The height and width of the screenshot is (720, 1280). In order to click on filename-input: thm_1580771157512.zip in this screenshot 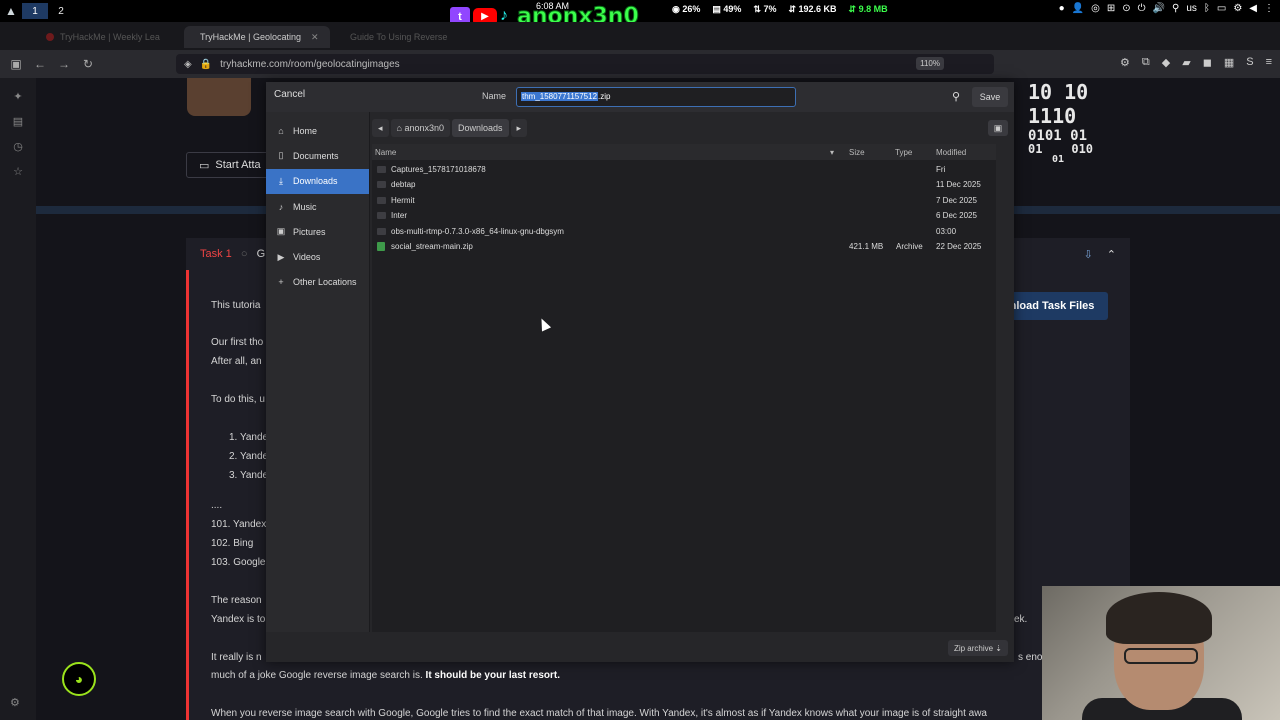, I will do `click(656, 97)`.